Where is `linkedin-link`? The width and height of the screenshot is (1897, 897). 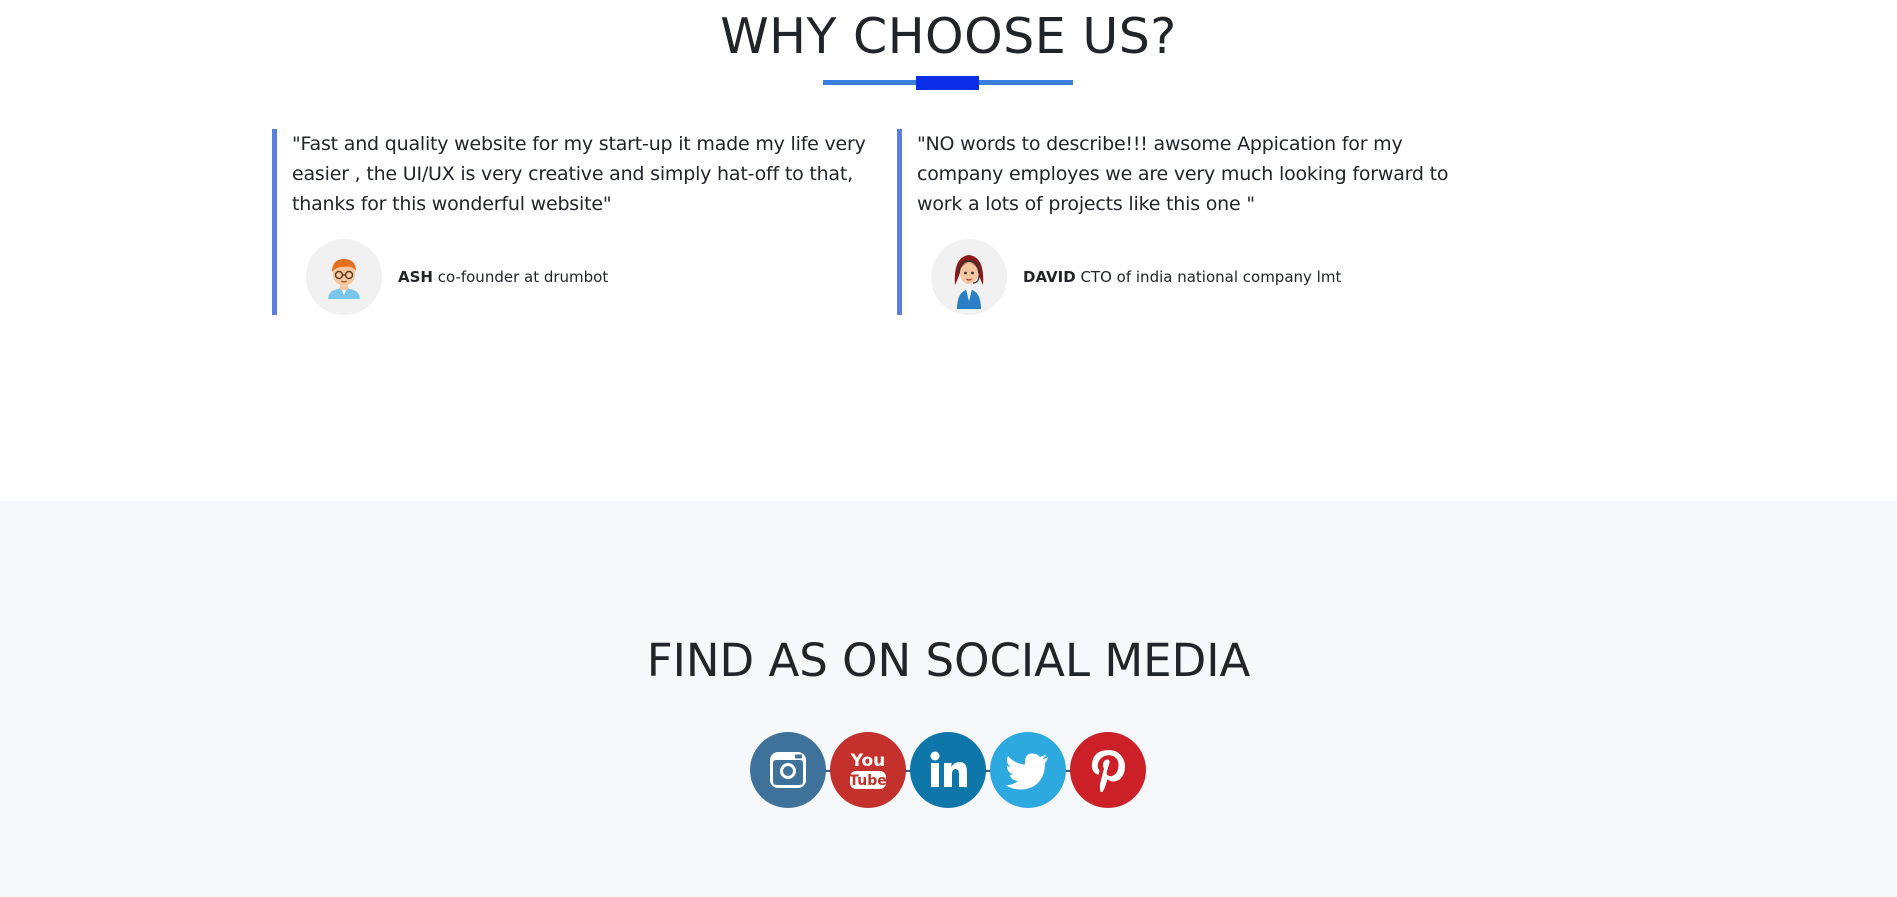 linkedin-link is located at coordinates (948, 770).